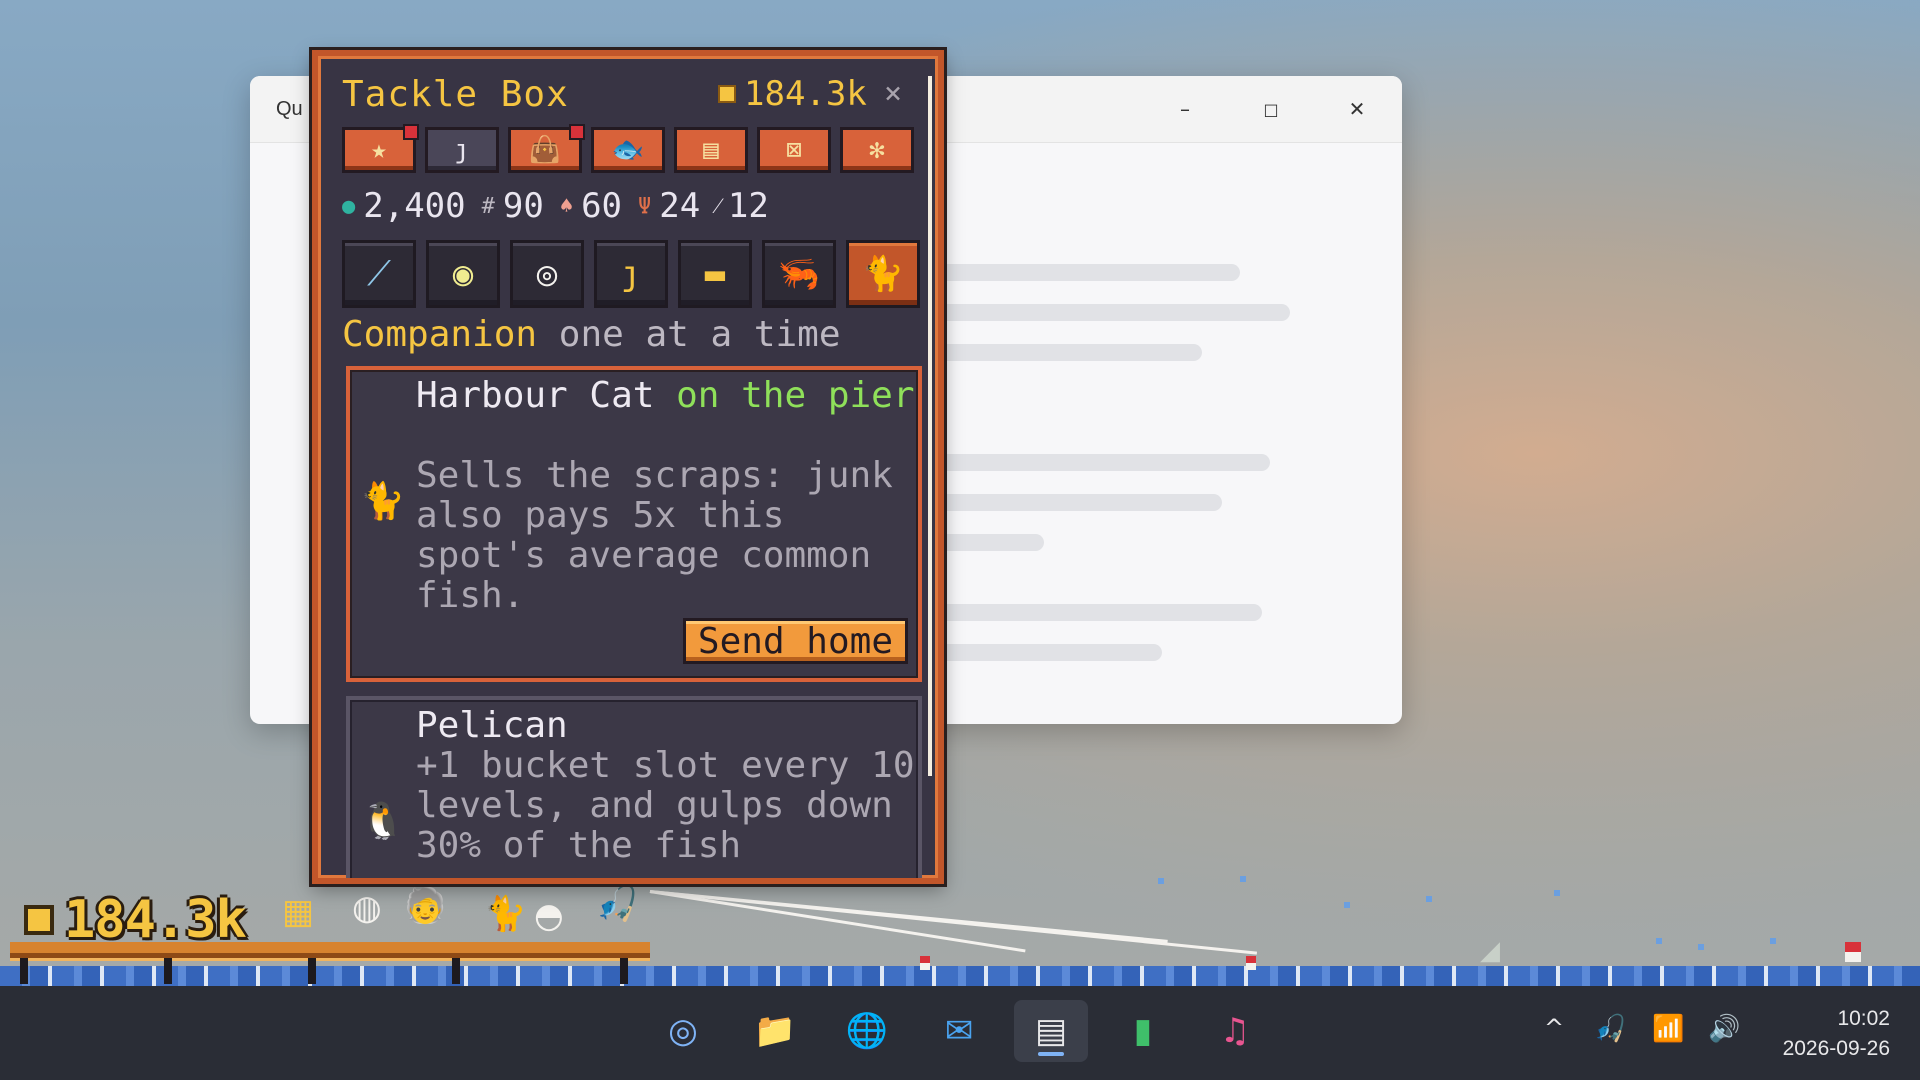  Describe the element at coordinates (411, 132) in the screenshot. I see `notification-badge` at that location.